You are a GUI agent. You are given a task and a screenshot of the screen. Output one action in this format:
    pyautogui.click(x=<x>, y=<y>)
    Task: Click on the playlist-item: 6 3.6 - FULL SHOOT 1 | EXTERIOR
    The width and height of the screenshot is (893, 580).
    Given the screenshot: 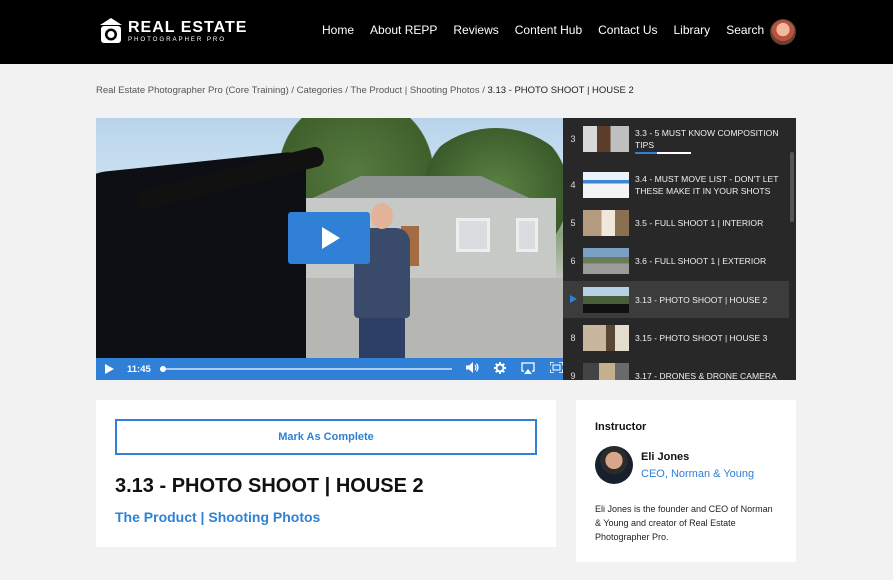 What is the action you would take?
    pyautogui.click(x=676, y=260)
    